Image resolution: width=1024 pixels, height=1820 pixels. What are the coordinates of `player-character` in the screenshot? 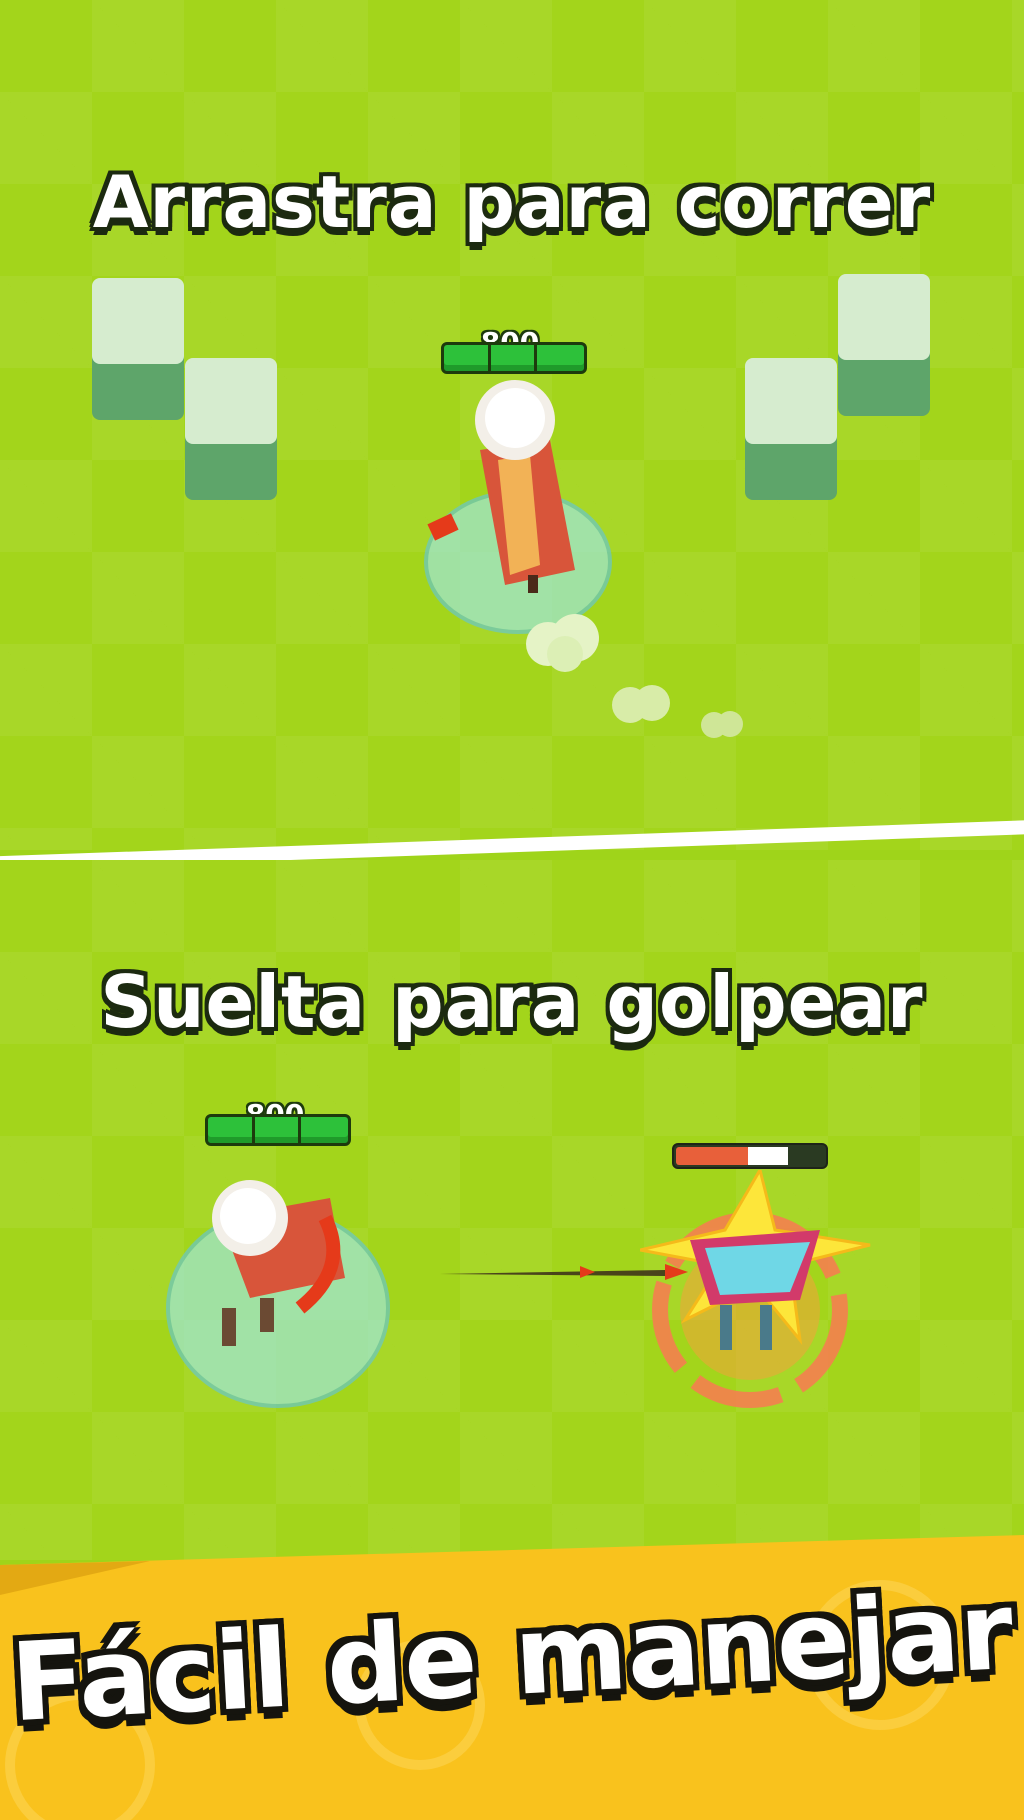 It's located at (278, 1294).